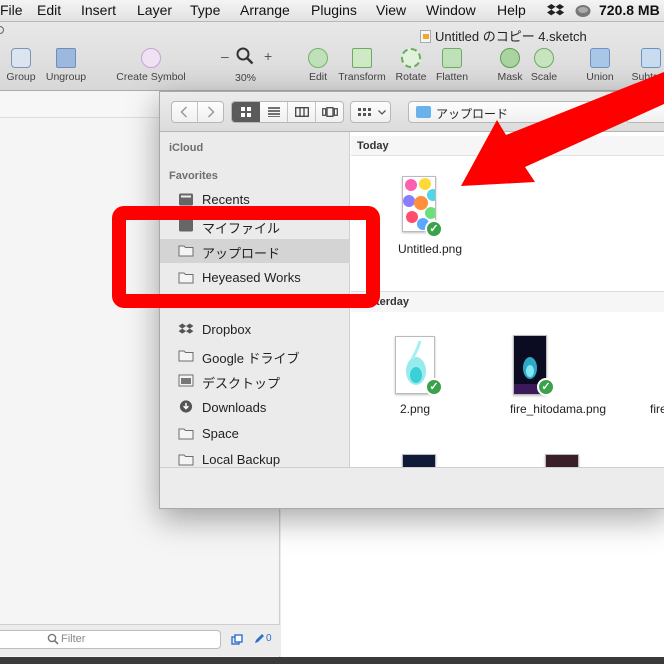 The height and width of the screenshot is (664, 664). Describe the element at coordinates (562, 129) in the screenshot. I see `annotation-arrow-icon` at that location.